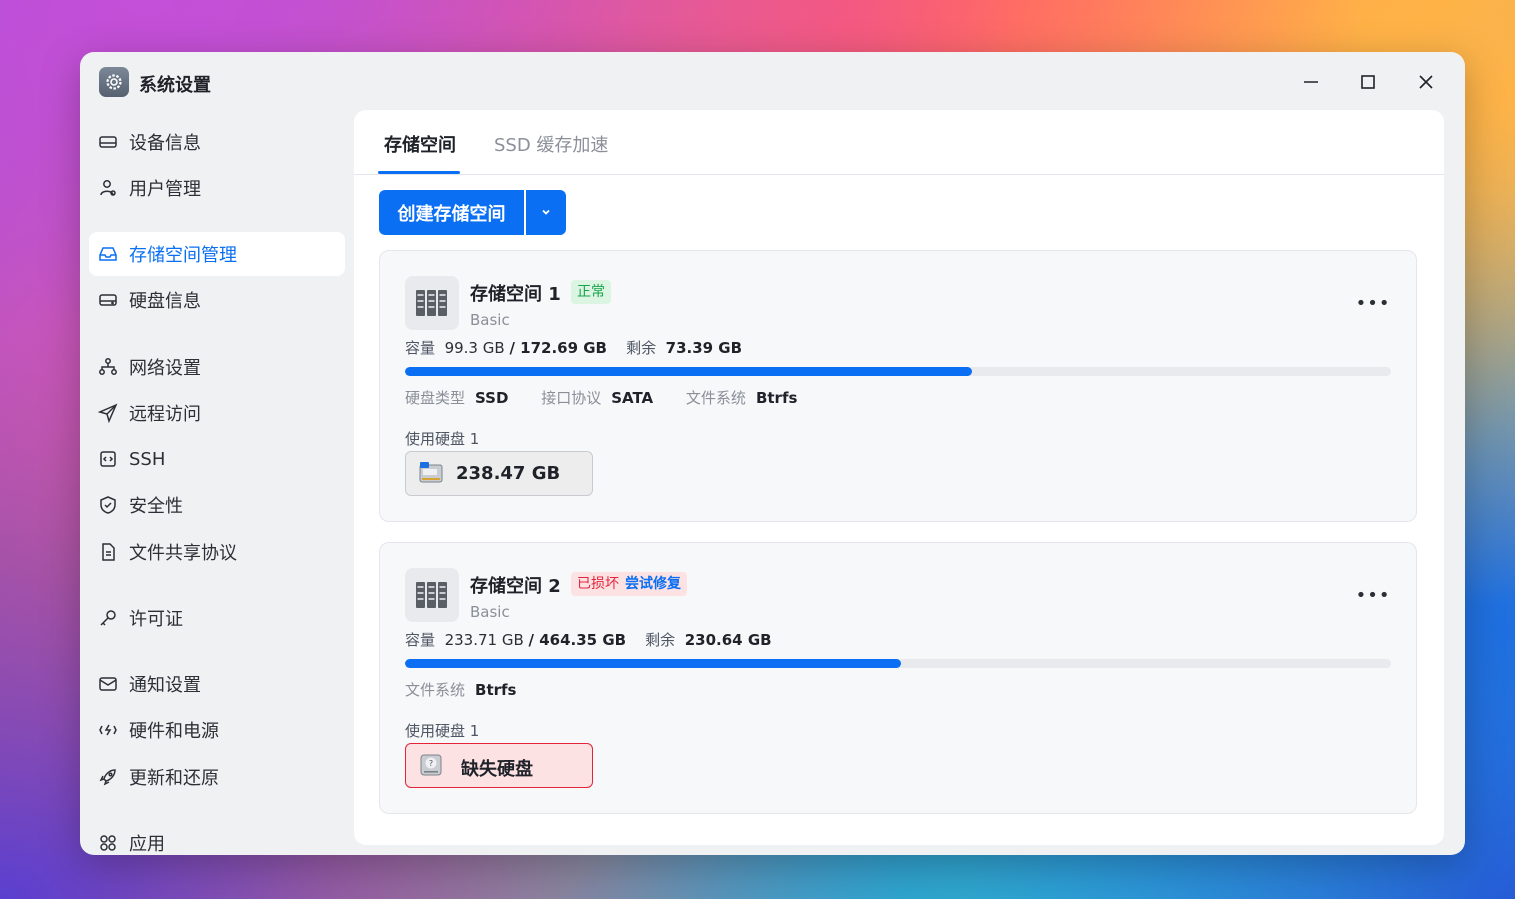  I want to click on sidebar-item-security: 安全性, so click(217, 505).